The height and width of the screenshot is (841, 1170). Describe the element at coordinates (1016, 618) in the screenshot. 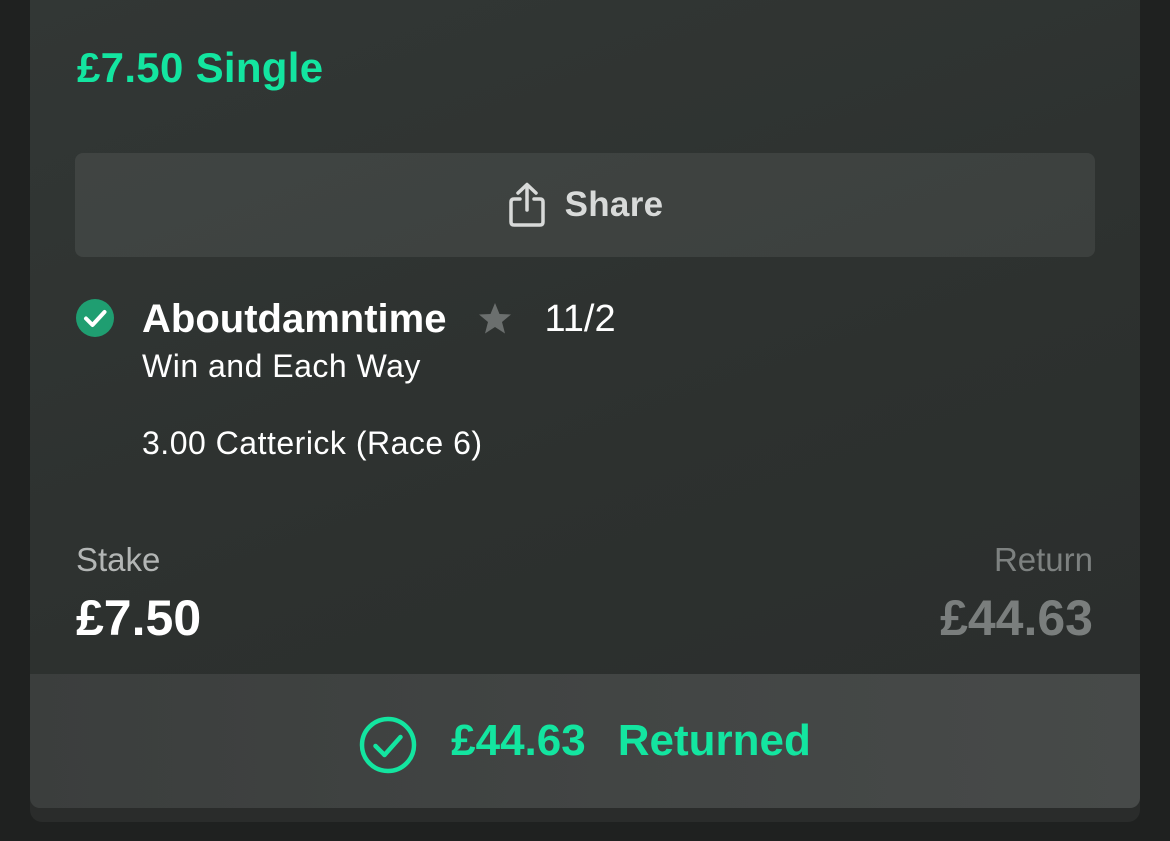

I see `return-value: £44.63` at that location.